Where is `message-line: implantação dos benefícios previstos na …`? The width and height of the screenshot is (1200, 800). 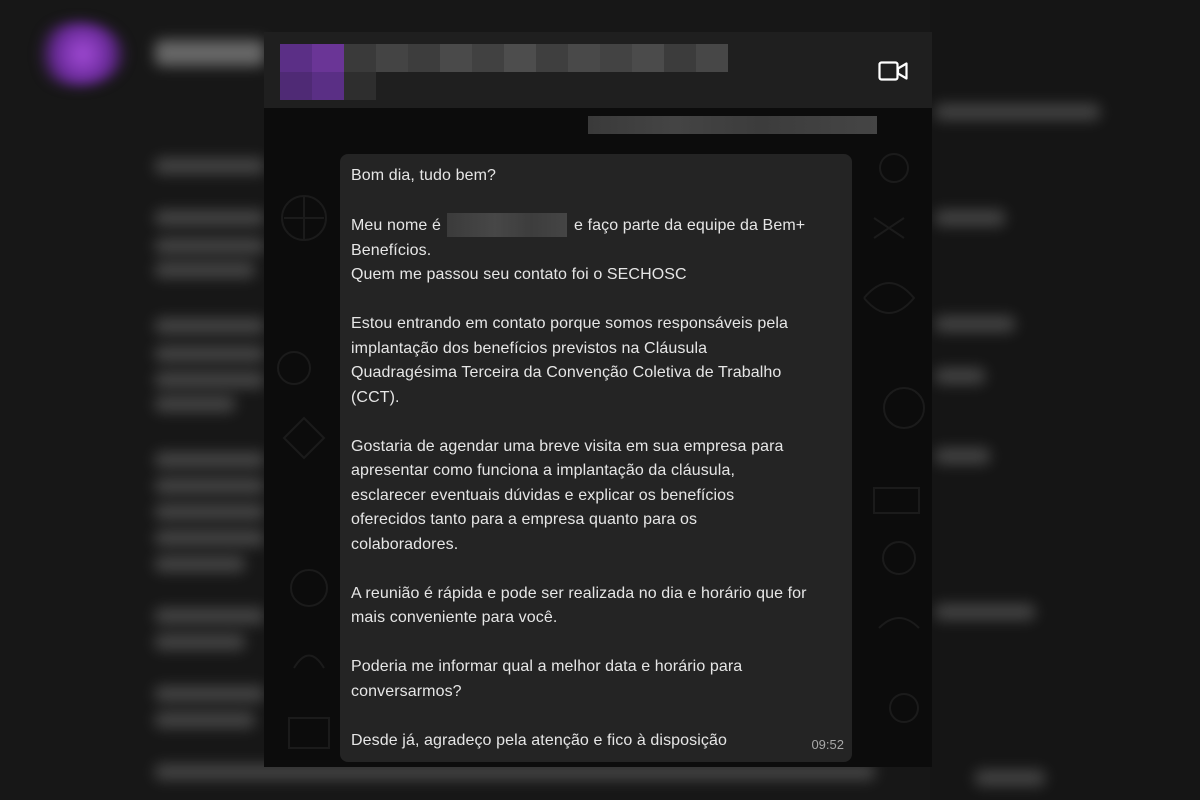
message-line: implantação dos benefícios previstos na … is located at coordinates (529, 348).